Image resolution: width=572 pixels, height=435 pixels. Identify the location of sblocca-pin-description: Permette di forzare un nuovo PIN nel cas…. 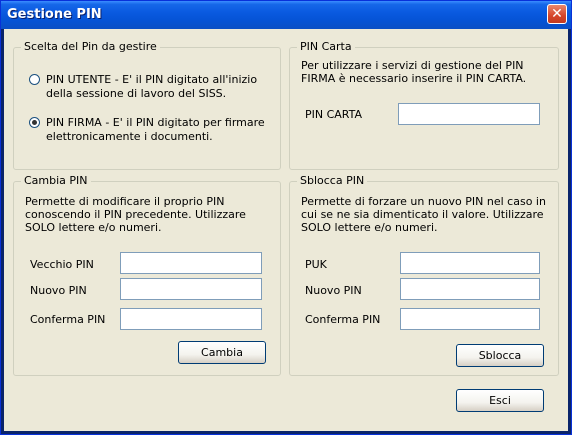
(423, 214).